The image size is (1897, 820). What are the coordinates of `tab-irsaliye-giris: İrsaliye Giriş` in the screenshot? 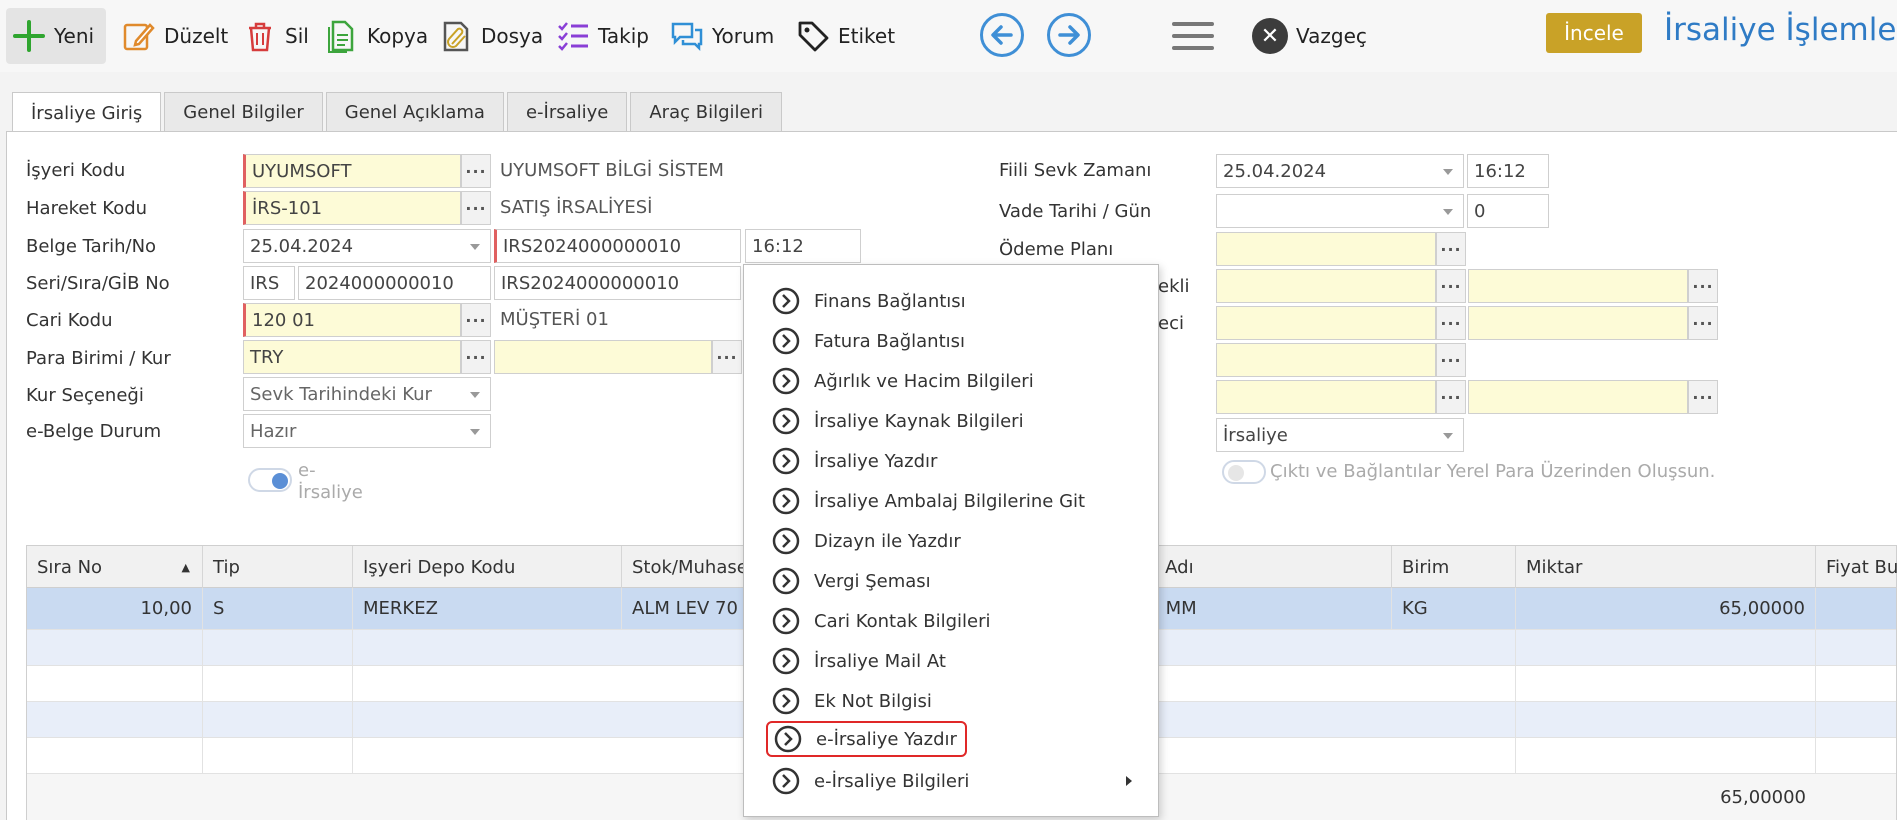 It's located at (87, 112).